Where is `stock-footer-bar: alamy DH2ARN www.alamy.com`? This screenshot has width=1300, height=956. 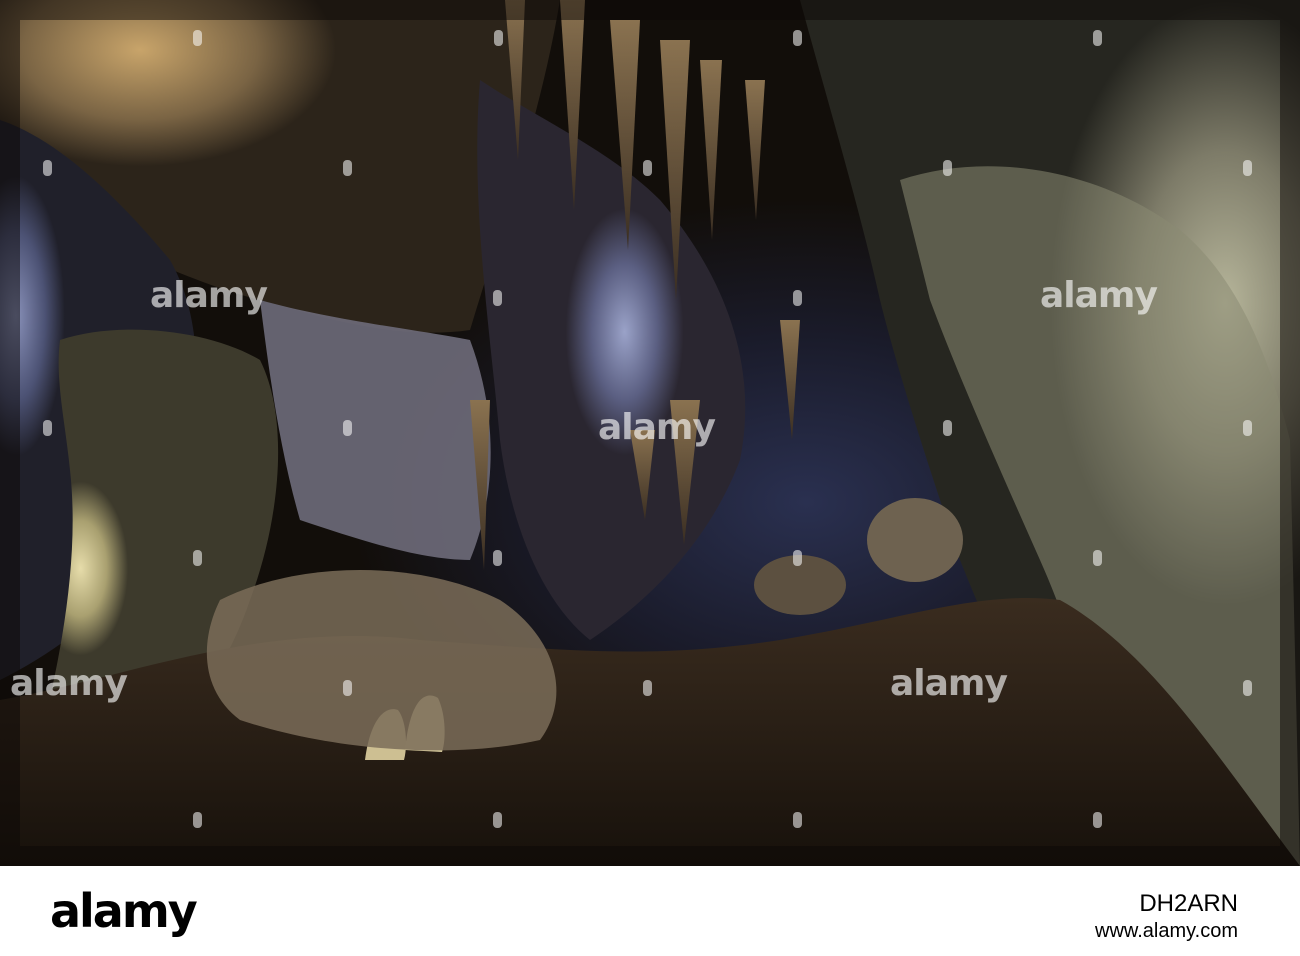 stock-footer-bar: alamy DH2ARN www.alamy.com is located at coordinates (650, 911).